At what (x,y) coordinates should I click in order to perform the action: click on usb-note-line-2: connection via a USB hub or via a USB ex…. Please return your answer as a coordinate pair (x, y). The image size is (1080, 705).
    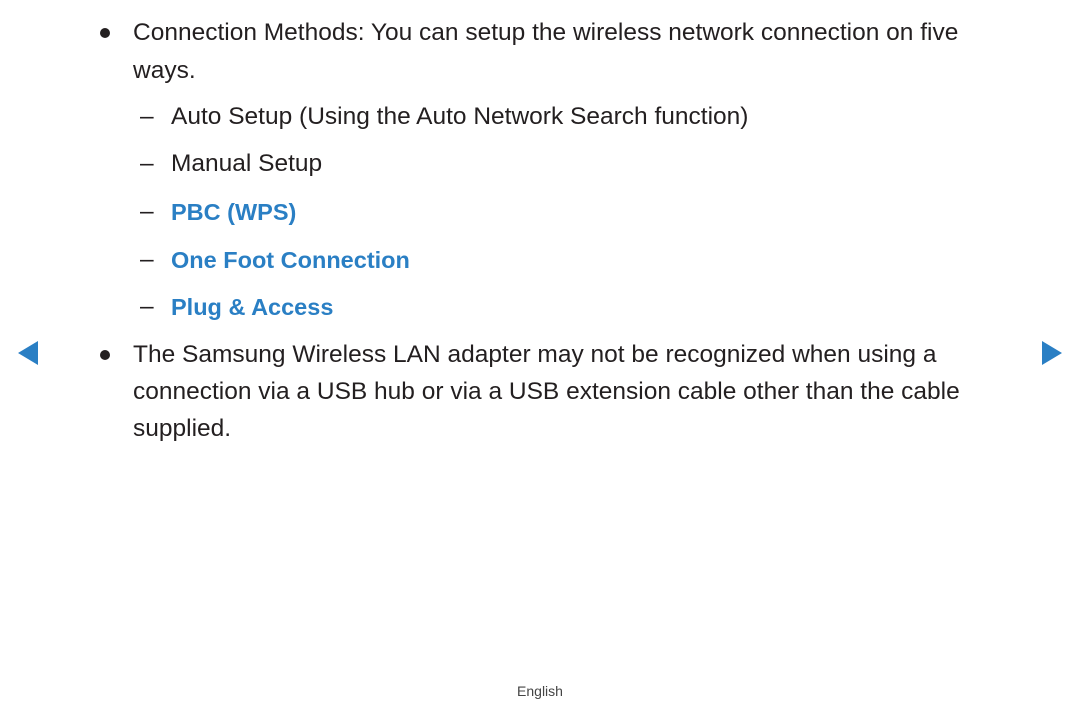
    Looking at the image, I should click on (546, 391).